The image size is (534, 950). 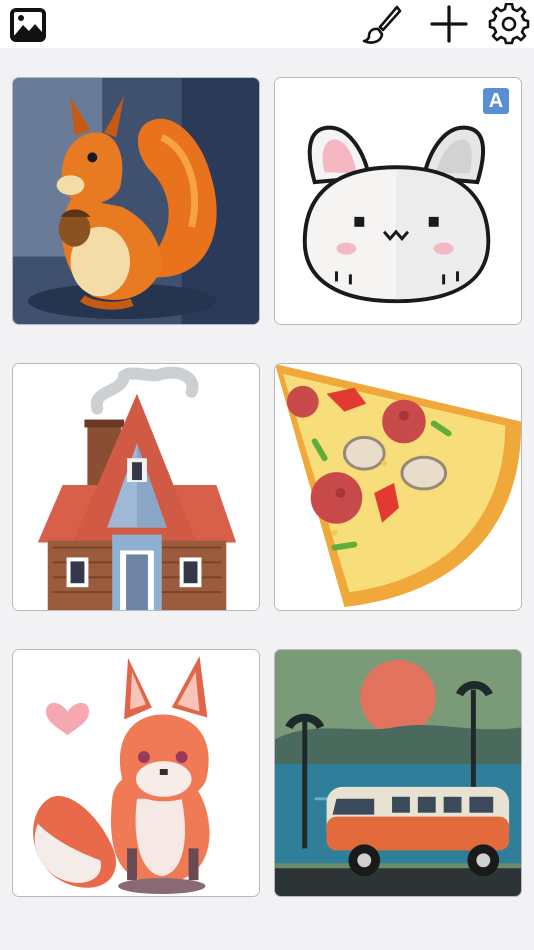 I want to click on artwork-badge: A, so click(x=496, y=101).